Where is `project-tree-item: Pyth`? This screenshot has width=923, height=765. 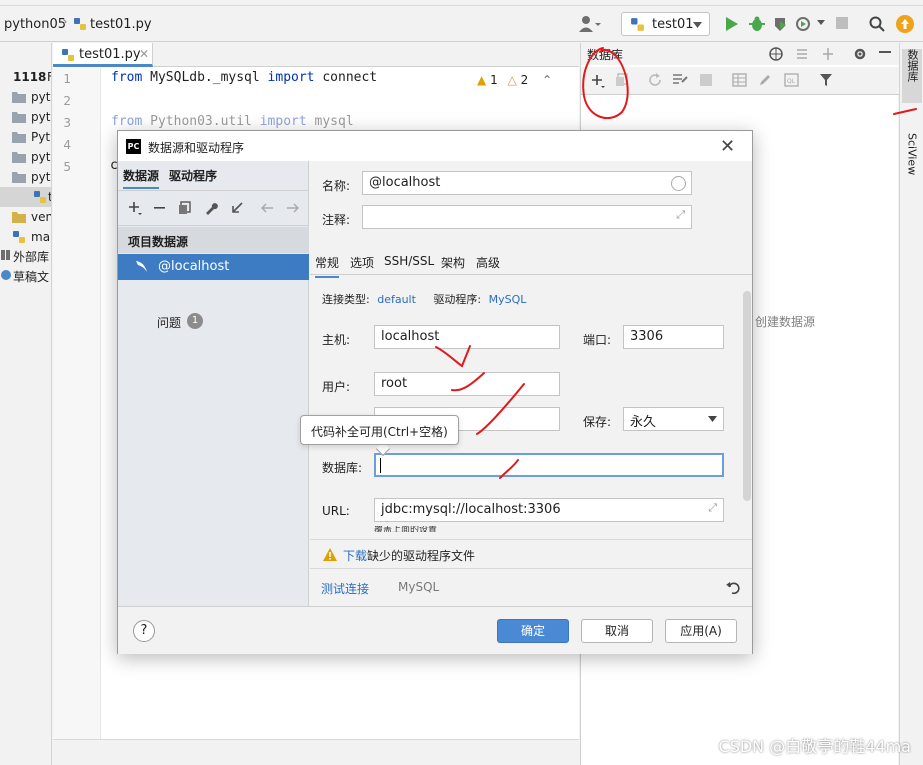
project-tree-item: Pyth is located at coordinates (25, 137).